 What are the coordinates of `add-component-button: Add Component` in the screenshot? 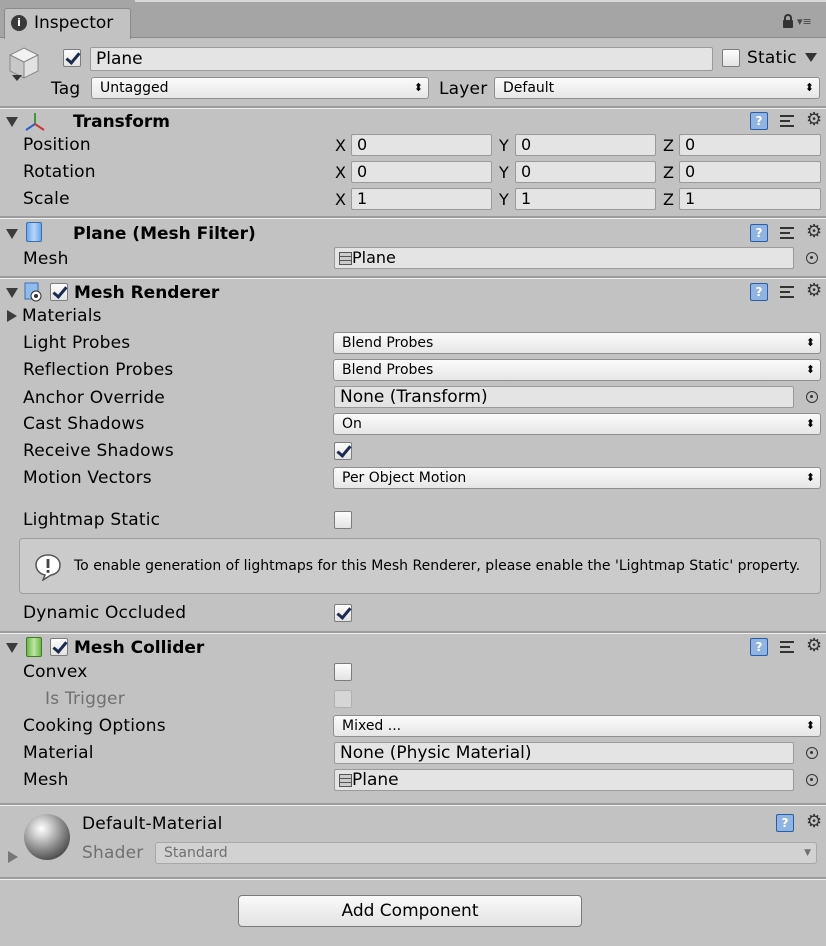 It's located at (410, 911).